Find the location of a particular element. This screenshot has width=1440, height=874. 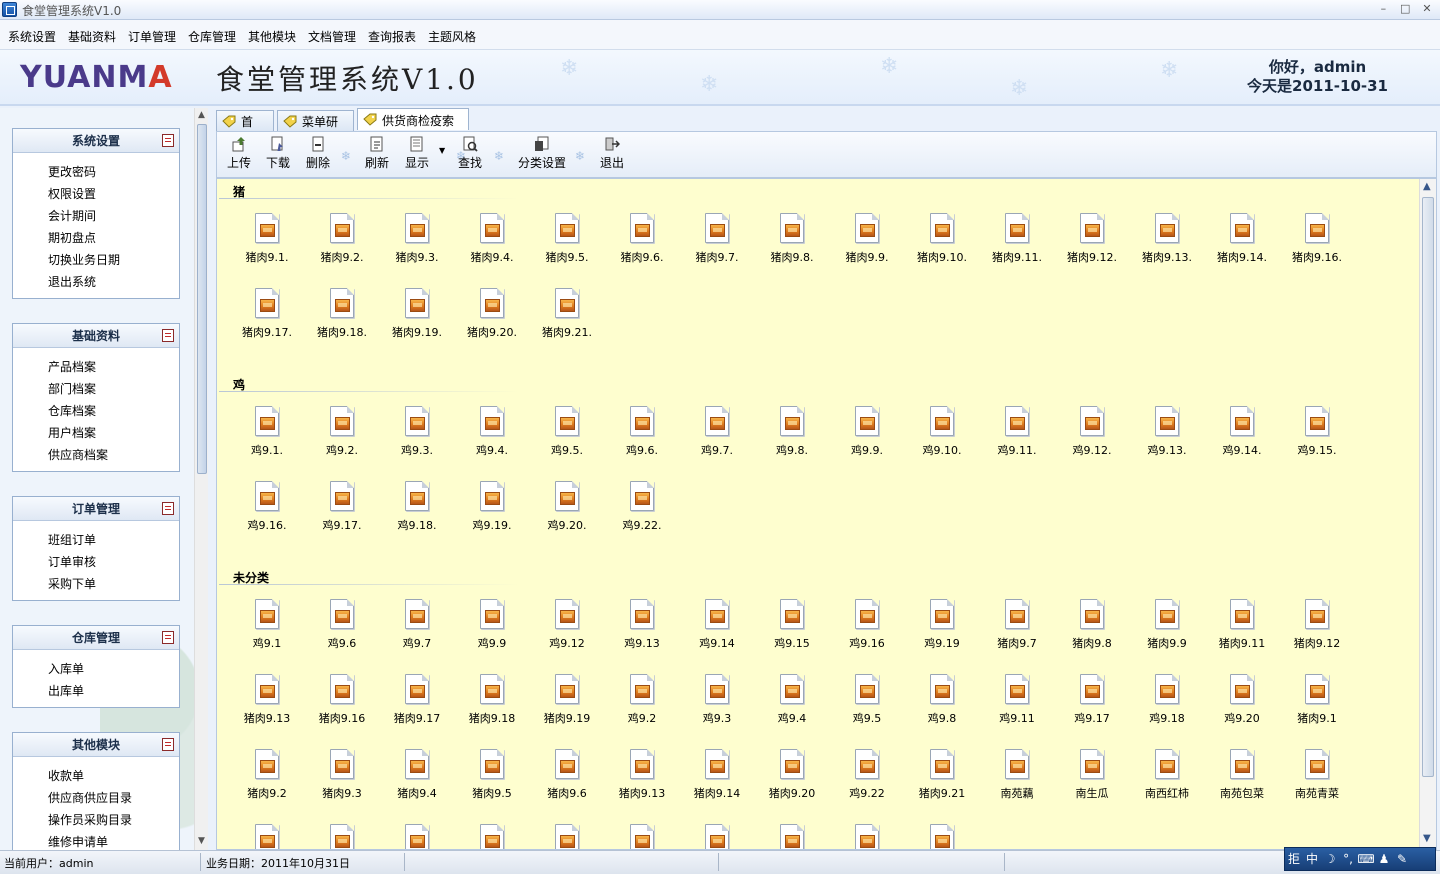

file-item: 鸡9.17 is located at coordinates (1092, 700).